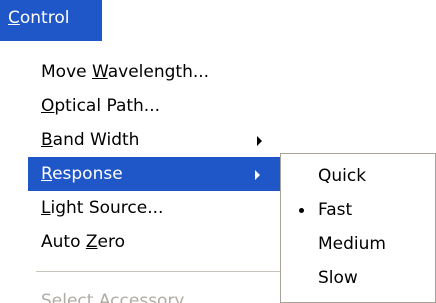  Describe the element at coordinates (111, 242) in the screenshot. I see `menu-item-label-post: ero` at that location.